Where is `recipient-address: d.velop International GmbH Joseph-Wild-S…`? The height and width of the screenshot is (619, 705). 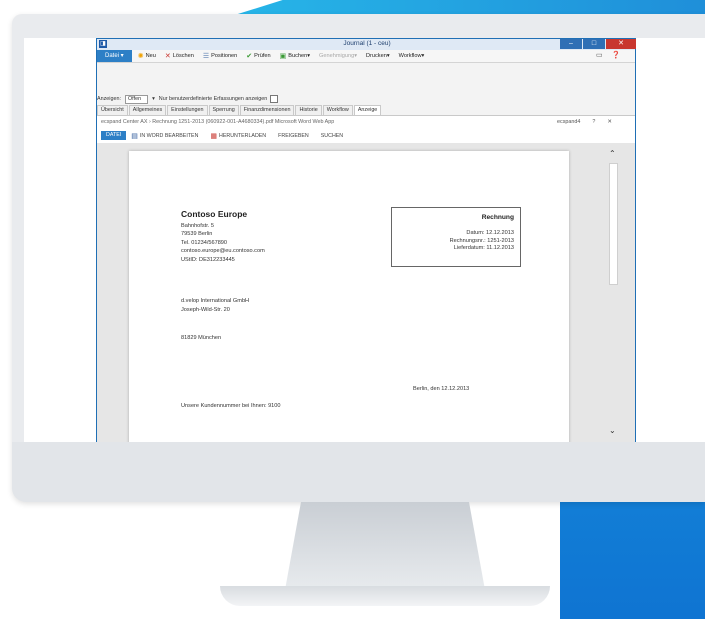
recipient-address: d.velop International GmbH Joseph-Wild-S… is located at coordinates (215, 305).